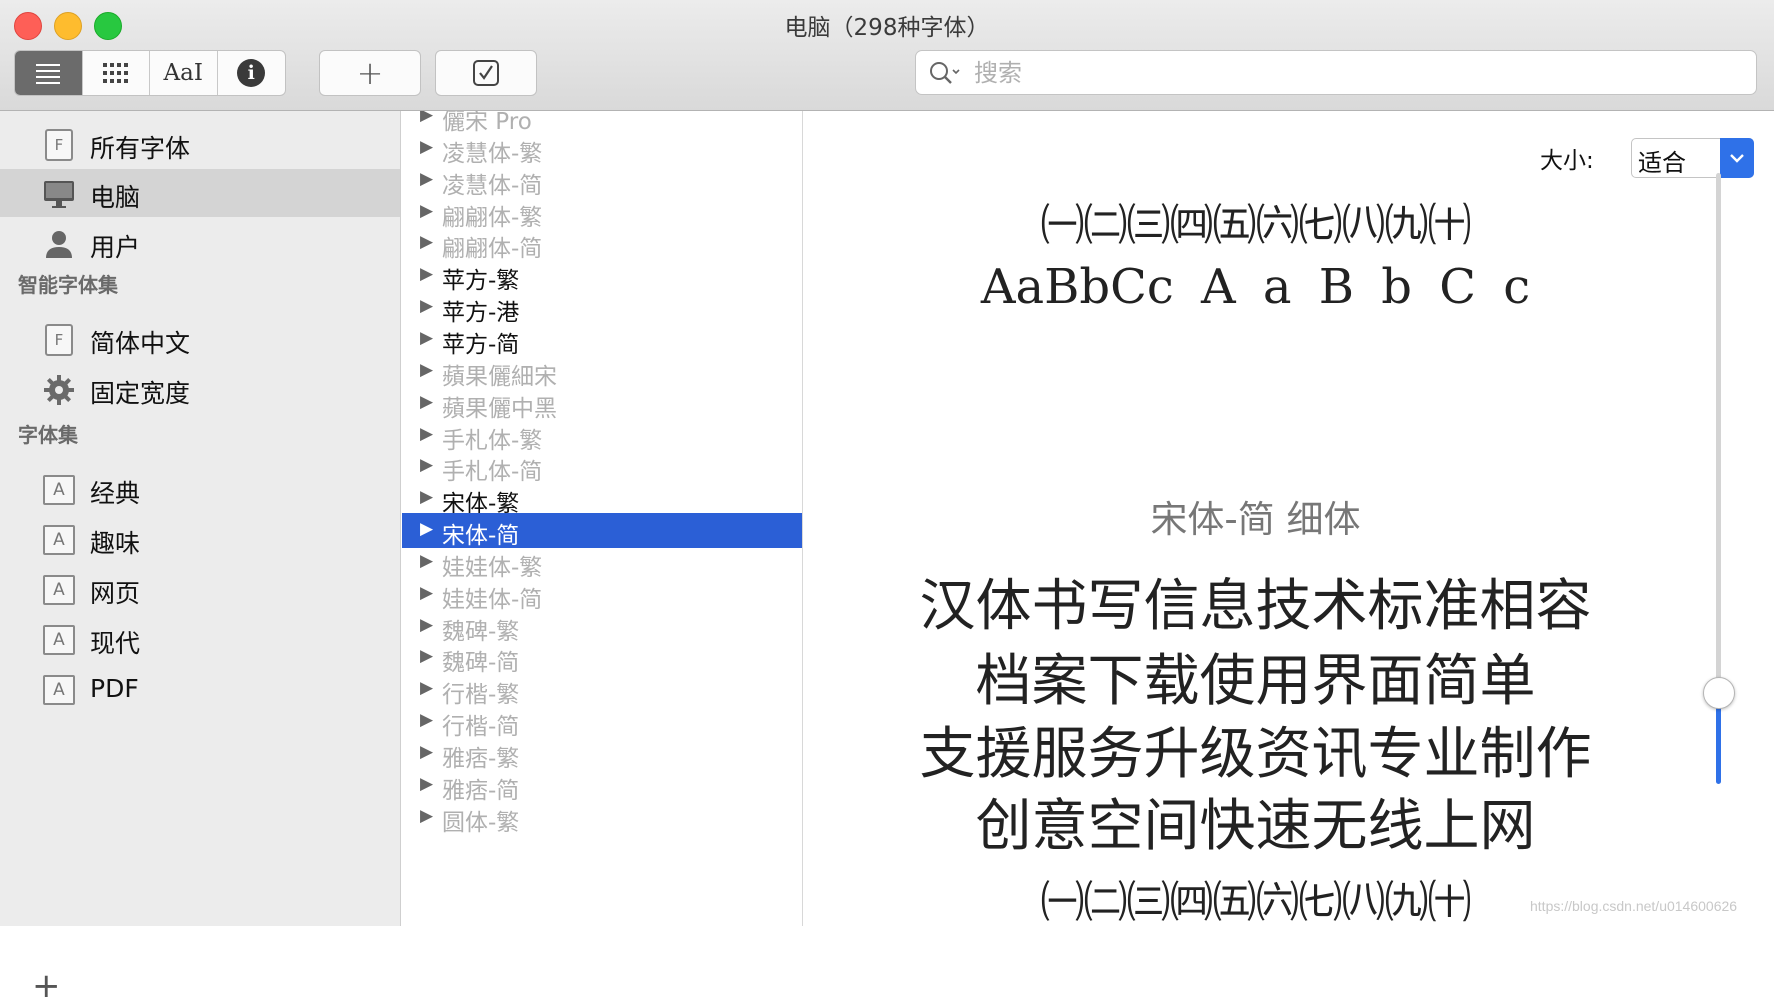 Image resolution: width=1774 pixels, height=1006 pixels. I want to click on sidebar-item-classic: A 经典, so click(200, 489).